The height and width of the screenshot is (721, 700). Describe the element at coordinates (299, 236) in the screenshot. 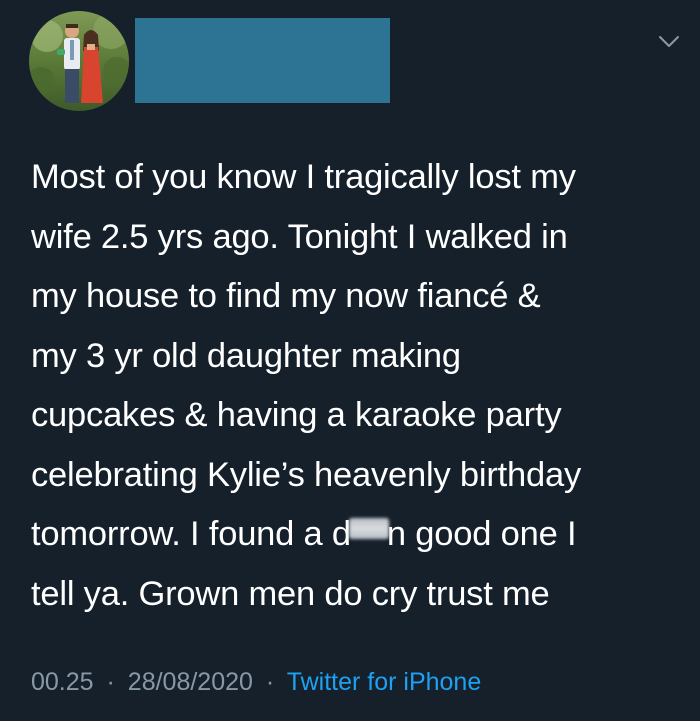

I see `tweet-line: wife 2.5 yrs ago. Tonight I walked in` at that location.